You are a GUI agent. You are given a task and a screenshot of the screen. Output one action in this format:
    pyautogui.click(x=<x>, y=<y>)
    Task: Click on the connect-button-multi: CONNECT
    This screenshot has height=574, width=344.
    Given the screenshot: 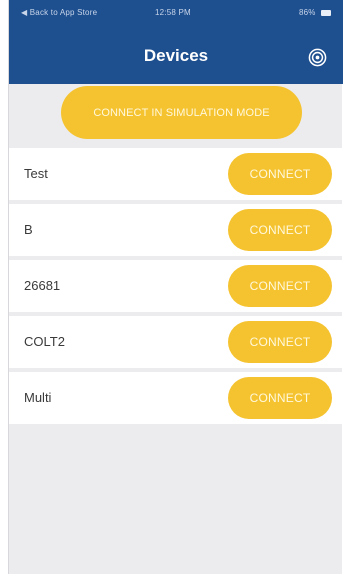 What is the action you would take?
    pyautogui.click(x=280, y=398)
    